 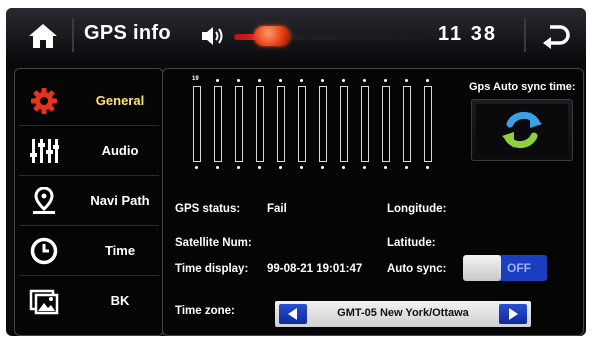 What do you see at coordinates (482, 268) in the screenshot?
I see `toggle-knob` at bounding box center [482, 268].